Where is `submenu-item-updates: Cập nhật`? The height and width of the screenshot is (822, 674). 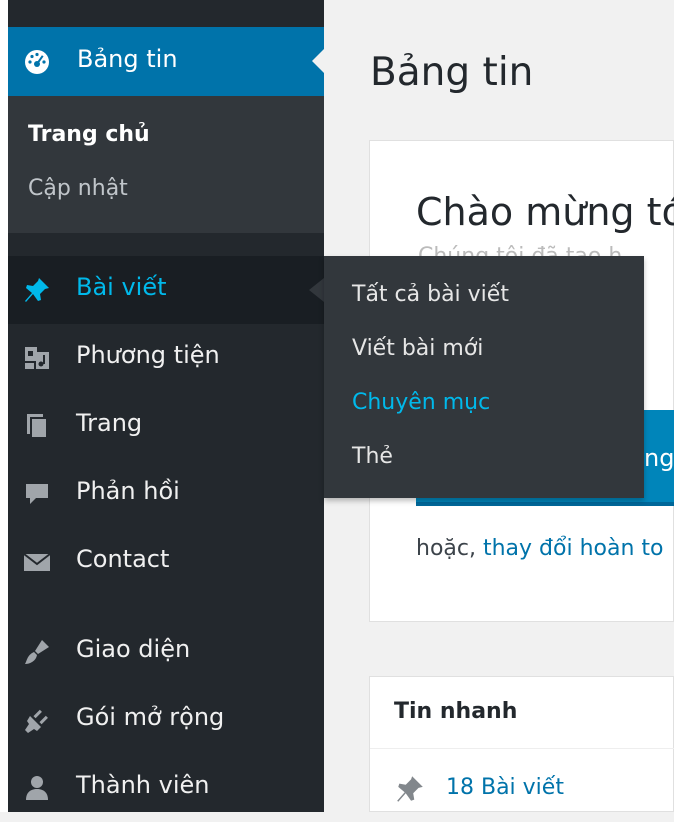
submenu-item-updates: Cập nhật is located at coordinates (78, 188).